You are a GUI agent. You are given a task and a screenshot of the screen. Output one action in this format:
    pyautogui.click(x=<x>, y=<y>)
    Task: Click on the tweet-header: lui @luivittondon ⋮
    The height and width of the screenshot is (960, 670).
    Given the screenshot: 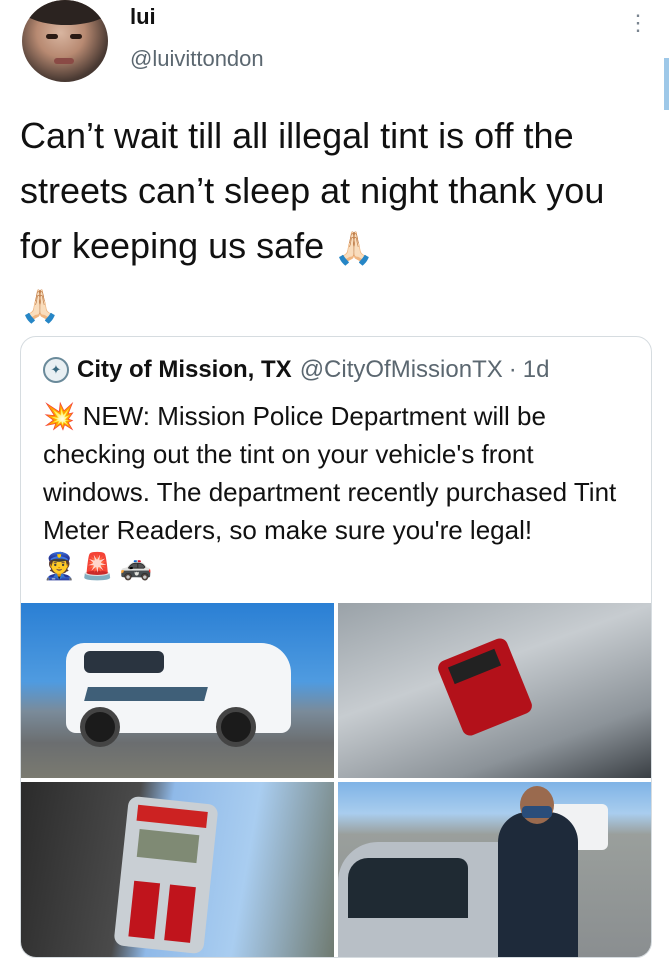 What is the action you would take?
    pyautogui.click(x=335, y=55)
    